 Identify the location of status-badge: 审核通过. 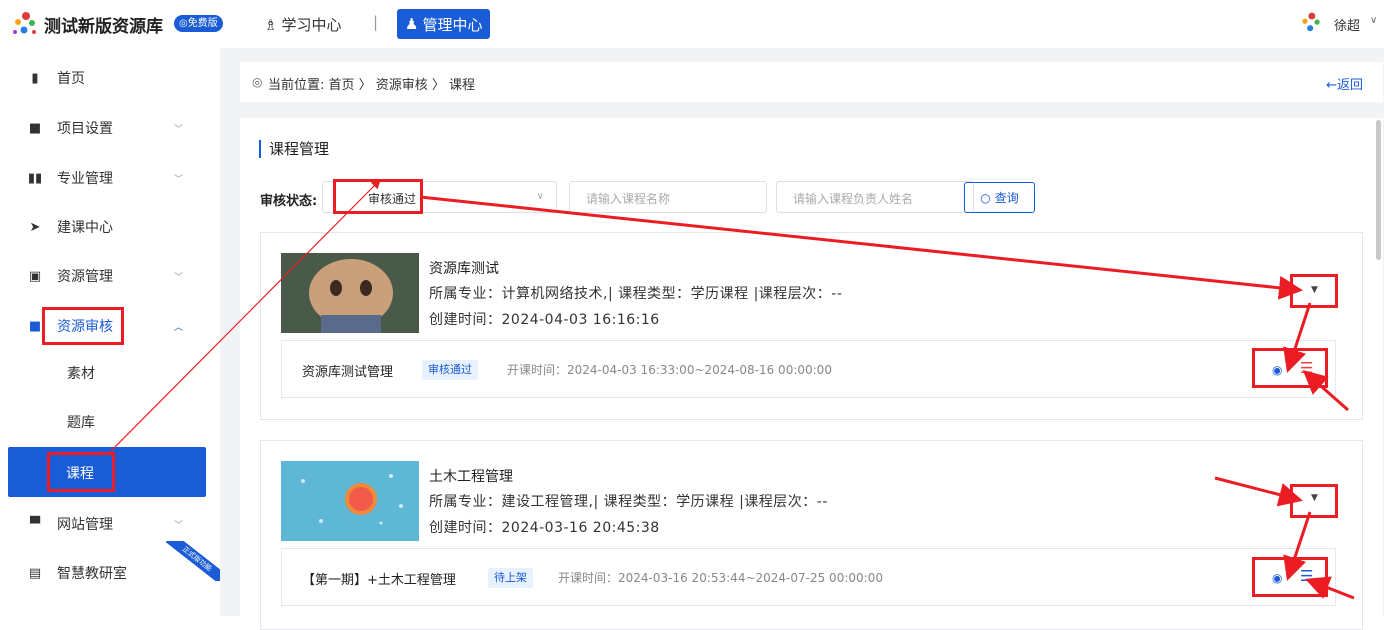
(450, 370).